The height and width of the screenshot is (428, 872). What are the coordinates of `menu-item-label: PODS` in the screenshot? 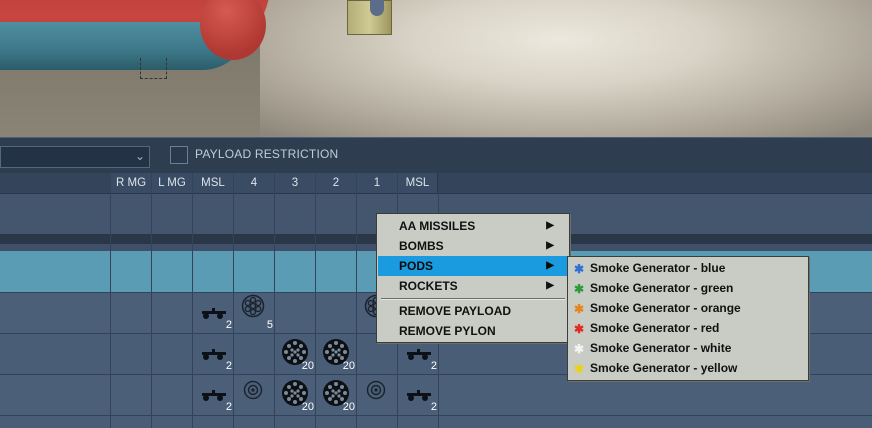 It's located at (416, 266).